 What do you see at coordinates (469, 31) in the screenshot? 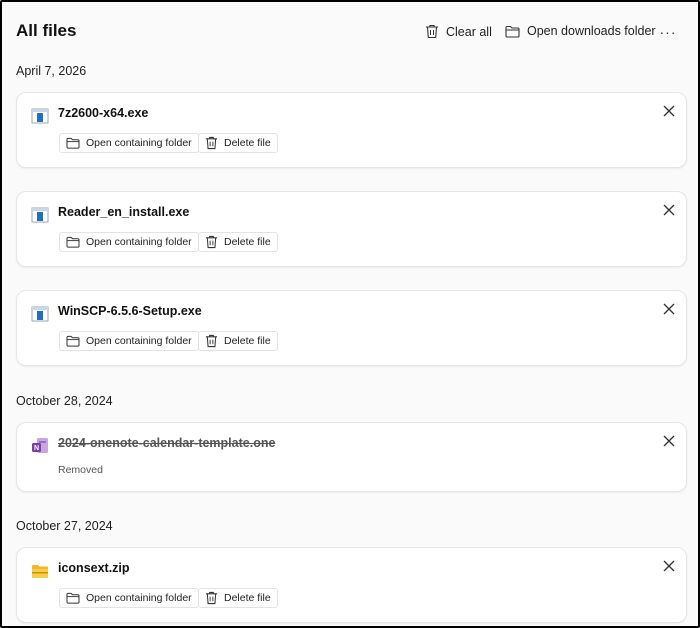
I see `clear-all-label: Clear all` at bounding box center [469, 31].